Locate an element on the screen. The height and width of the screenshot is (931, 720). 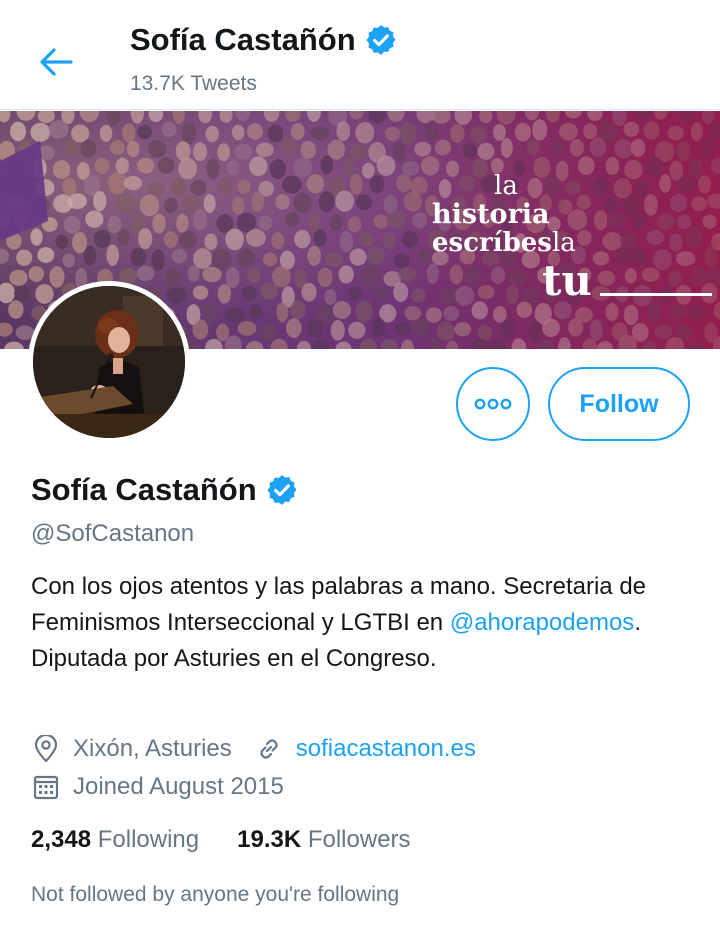
top-bar: Sofía Castañón 13.7K Tweets is located at coordinates (360, 55).